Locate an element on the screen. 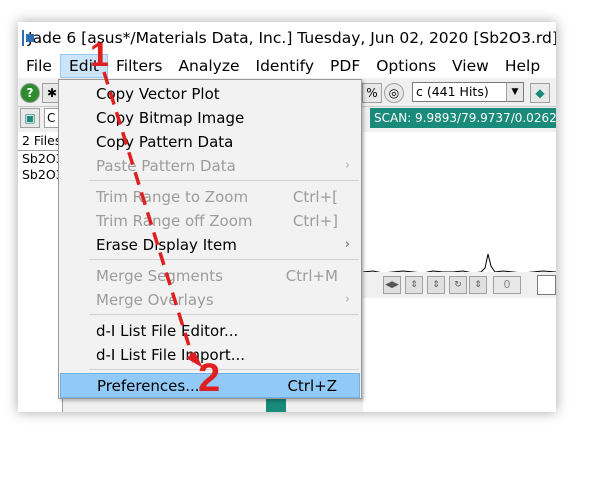  menu-item-erase-display-item: Erase Display Item › is located at coordinates (210, 245).